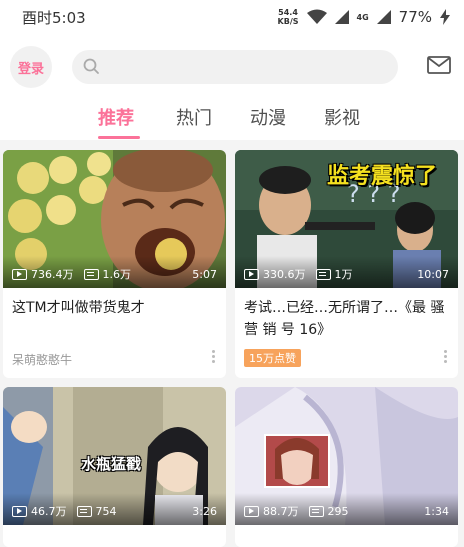  I want to click on active-tab-indicator, so click(119, 137).